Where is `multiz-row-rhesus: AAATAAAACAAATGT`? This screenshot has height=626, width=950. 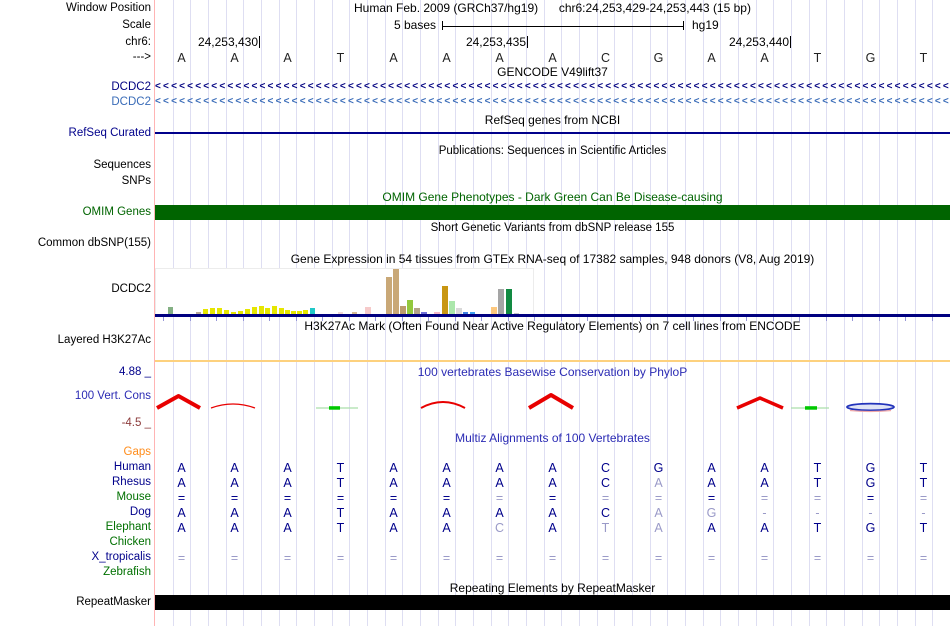
multiz-row-rhesus: AAATAAAACAAATGT is located at coordinates (552, 483).